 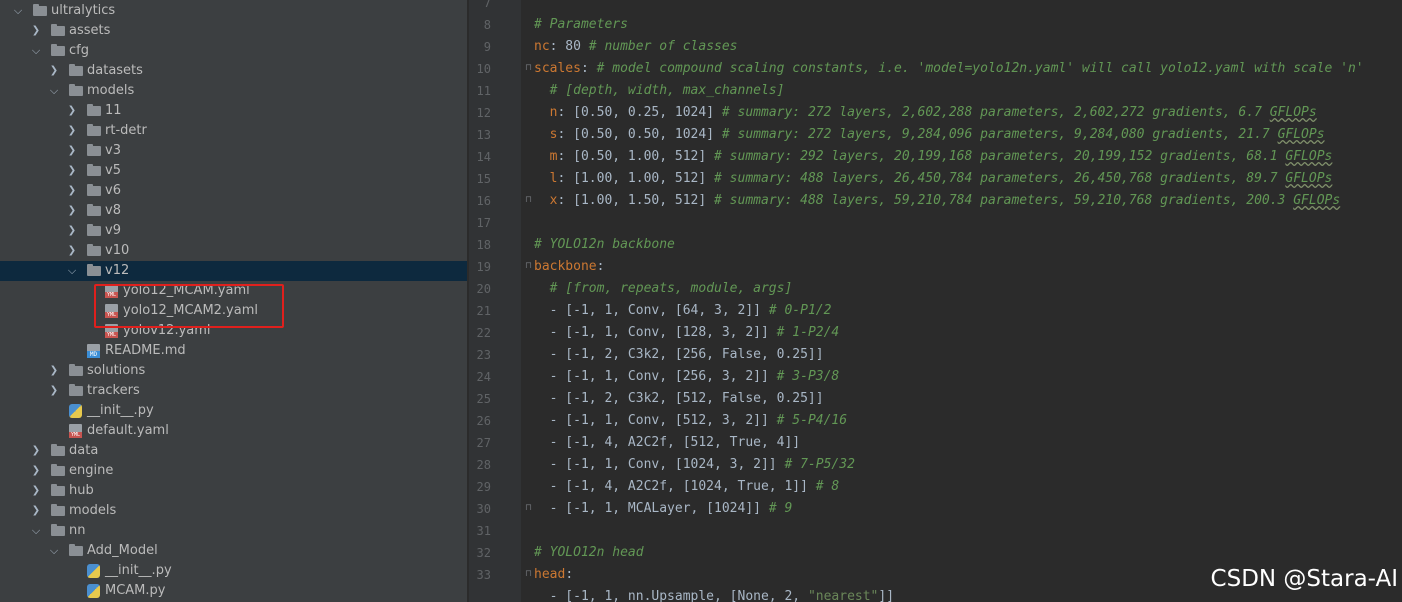 I want to click on tree-item-v5: ❯ v5, so click(x=233, y=171).